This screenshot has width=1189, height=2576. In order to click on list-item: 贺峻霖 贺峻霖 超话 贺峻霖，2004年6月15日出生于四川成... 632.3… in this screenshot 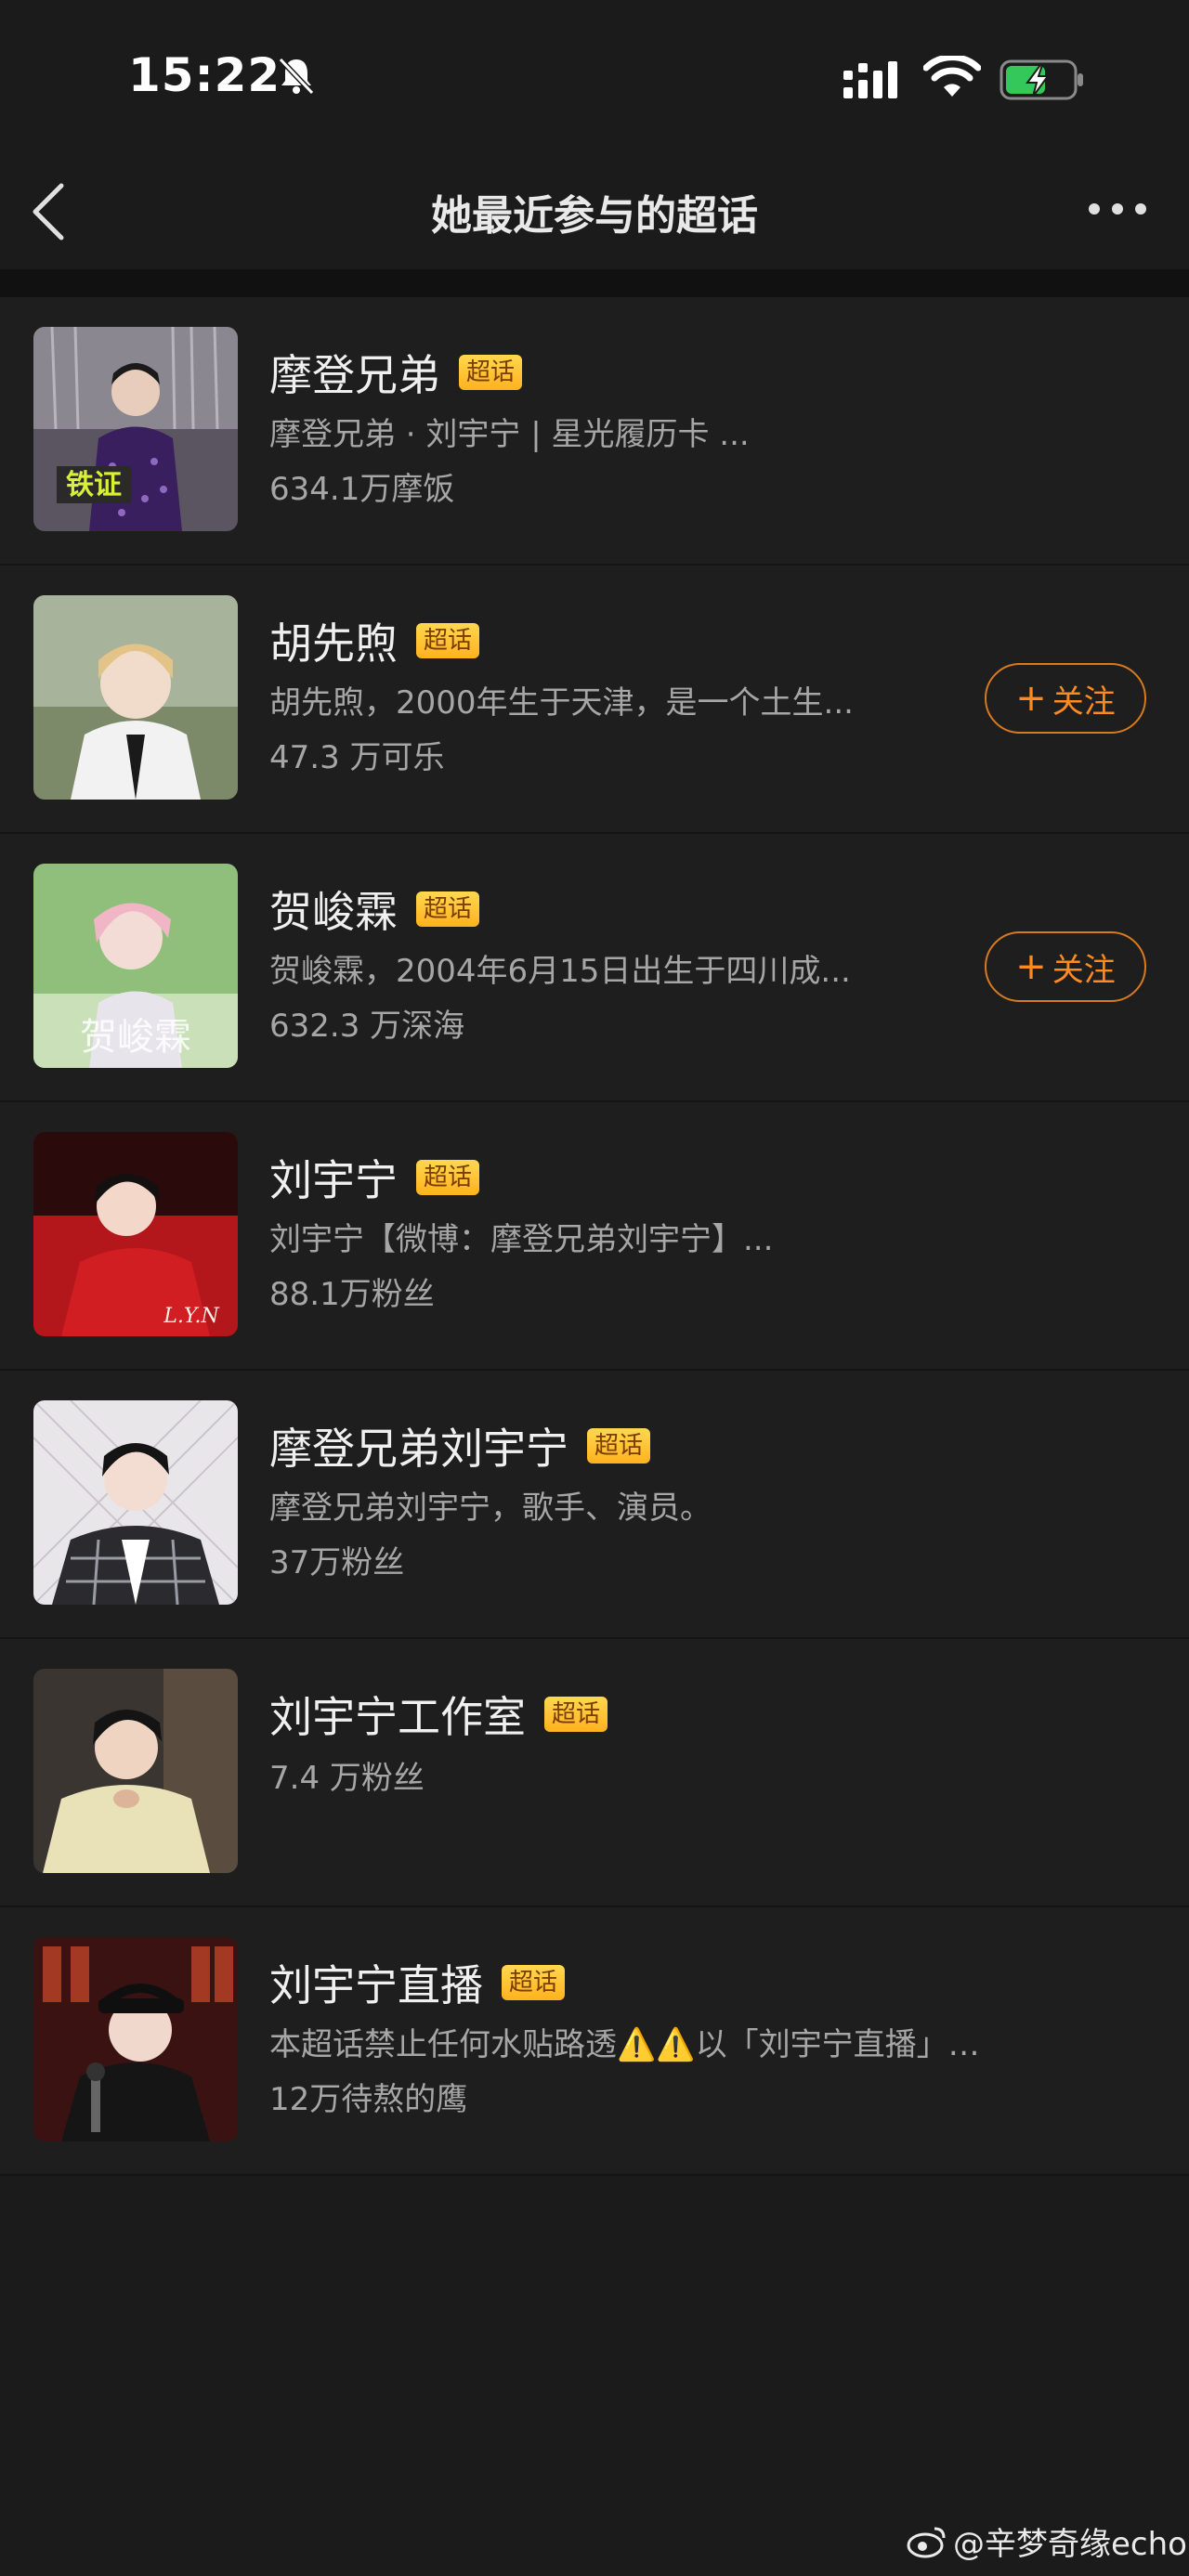, I will do `click(594, 968)`.